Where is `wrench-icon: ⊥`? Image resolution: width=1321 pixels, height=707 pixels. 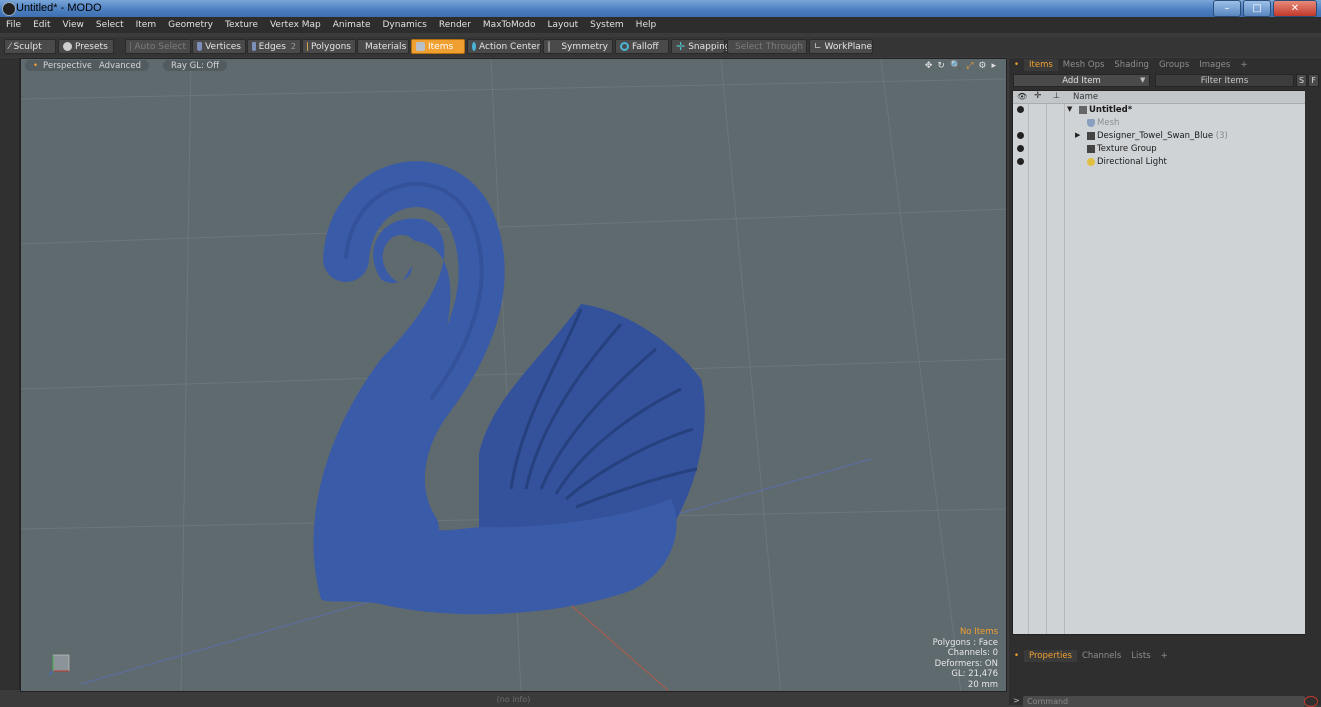 wrench-icon: ⊥ is located at coordinates (1056, 95).